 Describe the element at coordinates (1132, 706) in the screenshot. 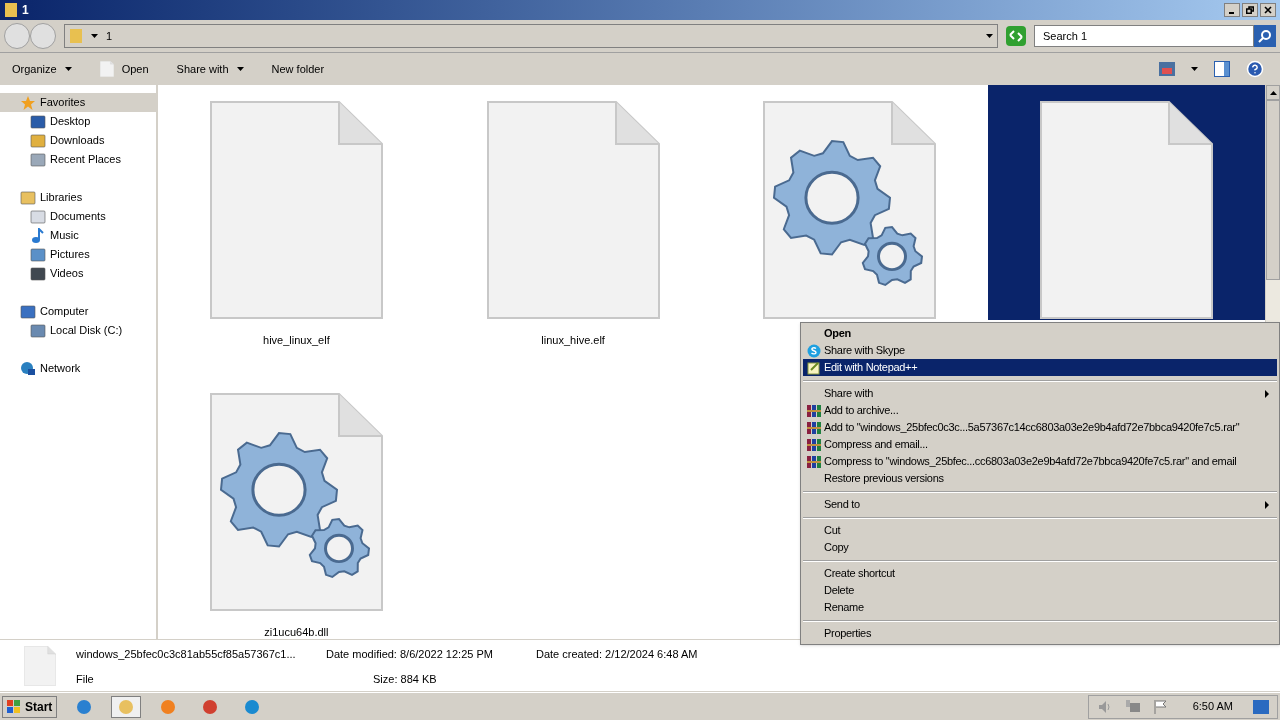

I see `network-computer-icon` at that location.